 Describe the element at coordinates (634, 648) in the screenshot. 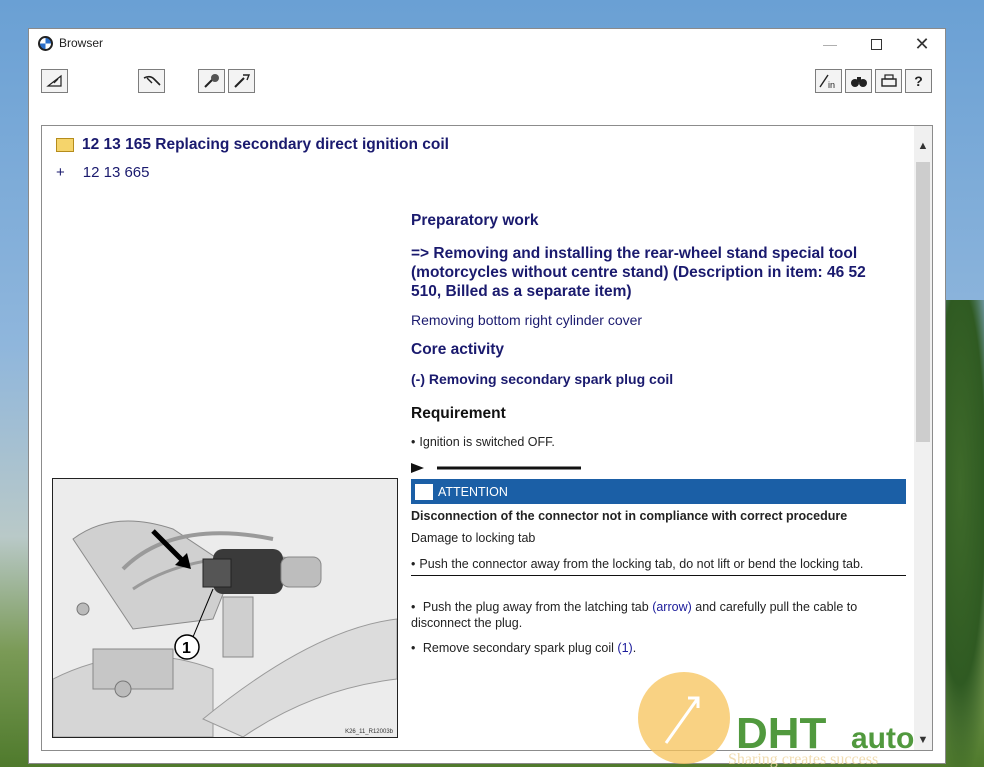

I see `step-remove-text-end: .` at that location.